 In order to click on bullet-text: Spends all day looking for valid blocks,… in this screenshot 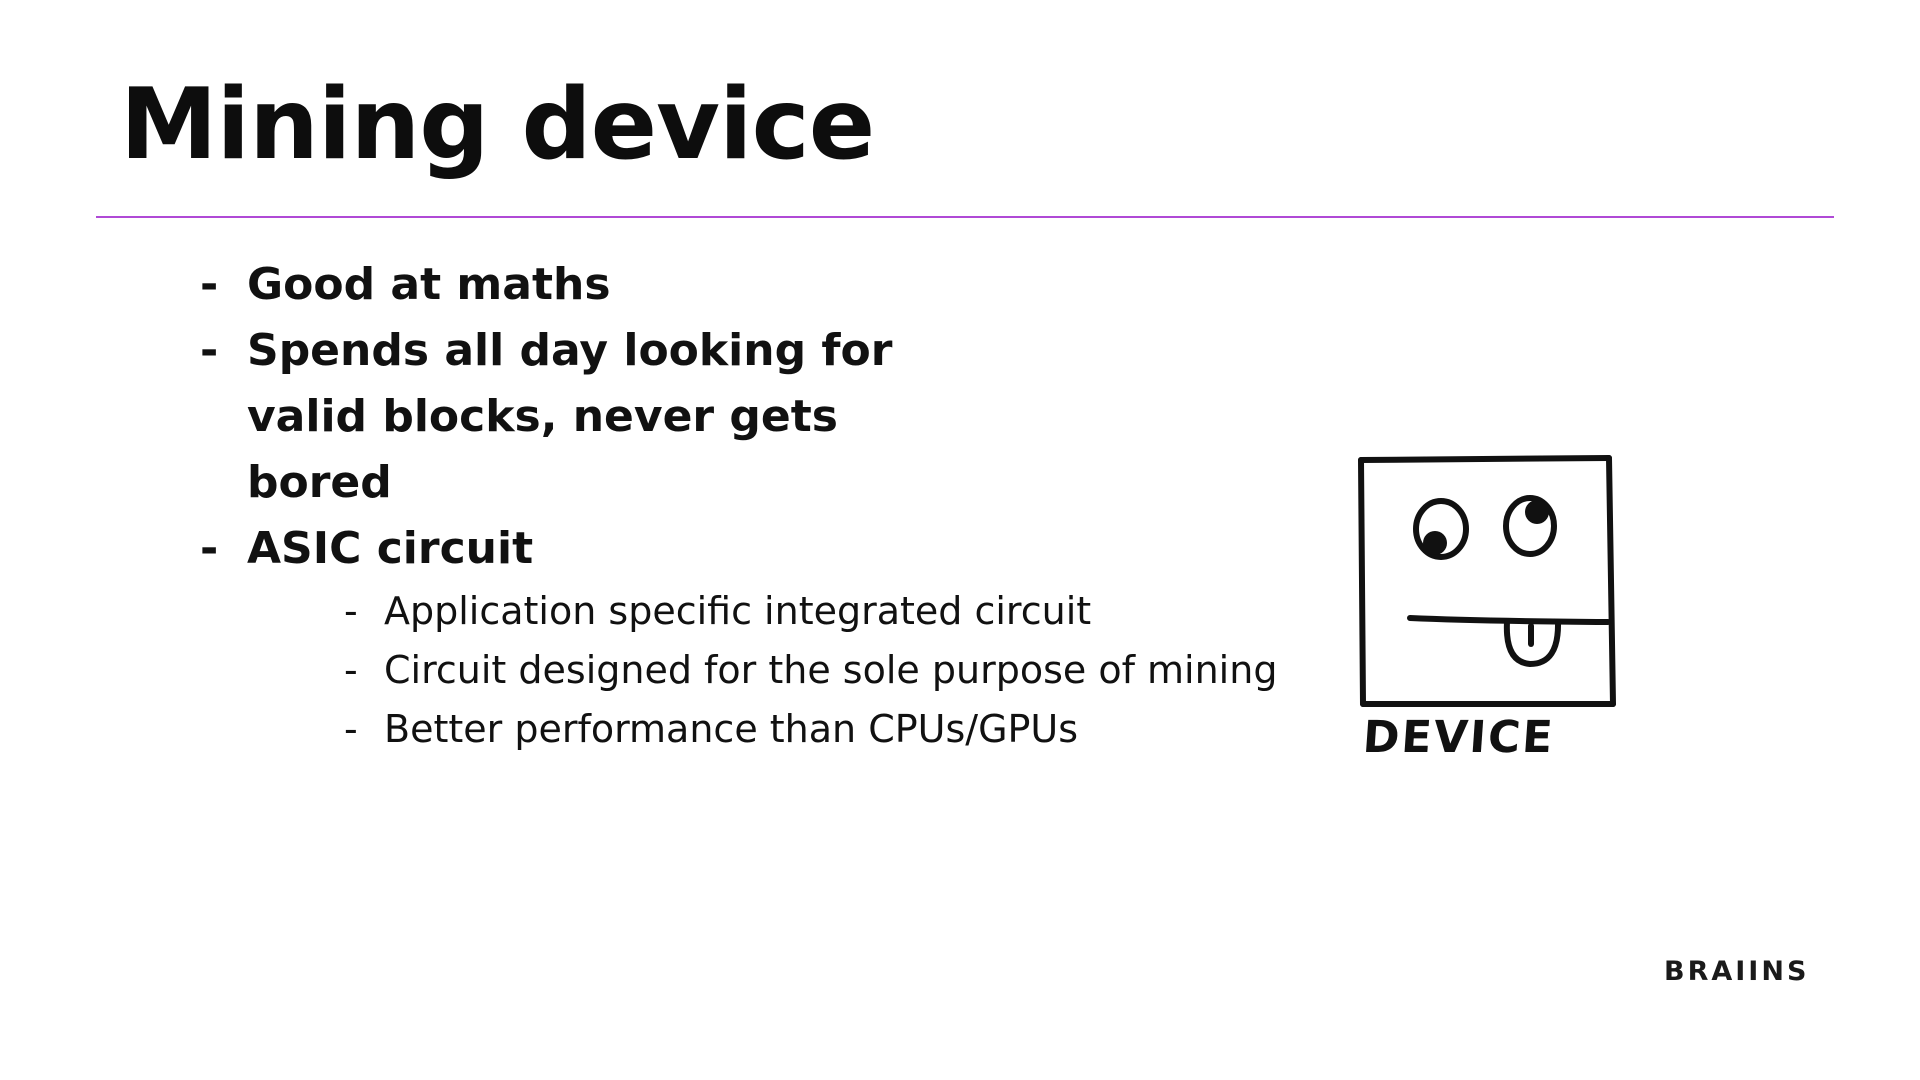, I will do `click(570, 416)`.